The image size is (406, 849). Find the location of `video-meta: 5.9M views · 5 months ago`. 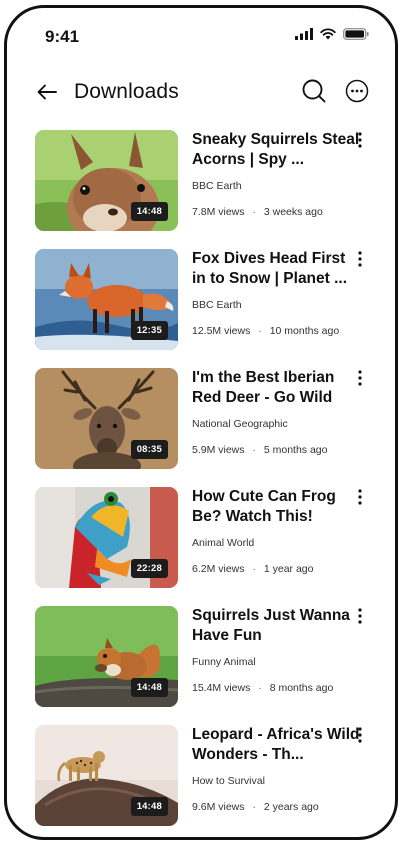

video-meta: 5.9M views · 5 months ago is located at coordinates (277, 450).